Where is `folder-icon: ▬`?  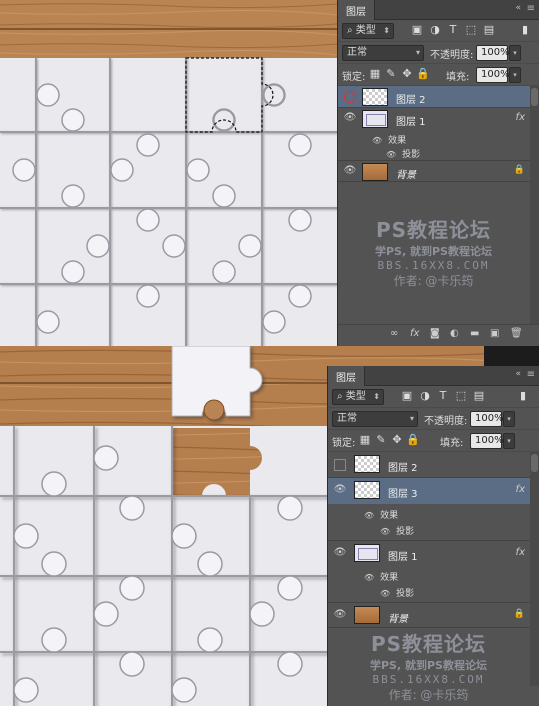
folder-icon: ▬ is located at coordinates (474, 333).